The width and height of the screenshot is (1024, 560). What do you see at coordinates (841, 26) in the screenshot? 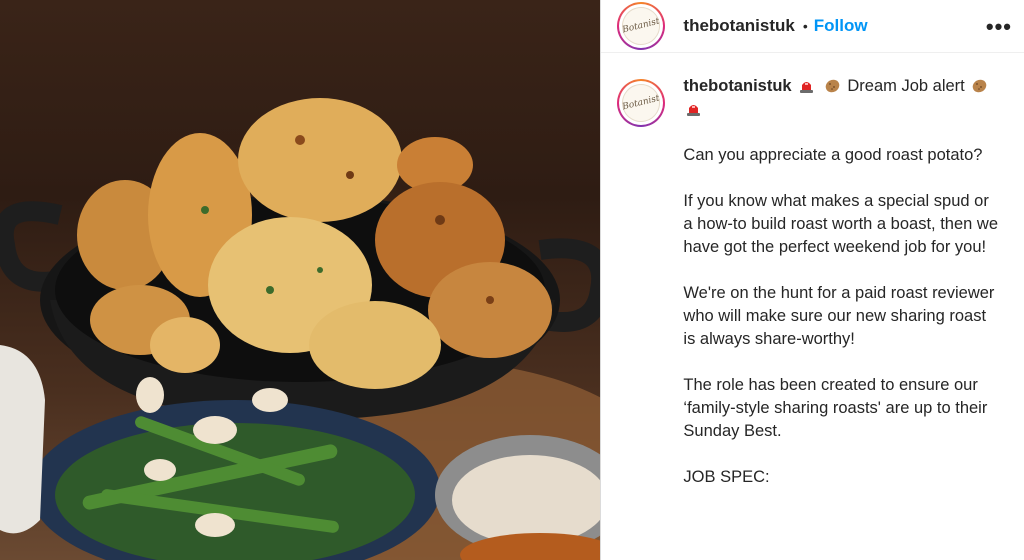
I see `follow-button: Follow` at bounding box center [841, 26].